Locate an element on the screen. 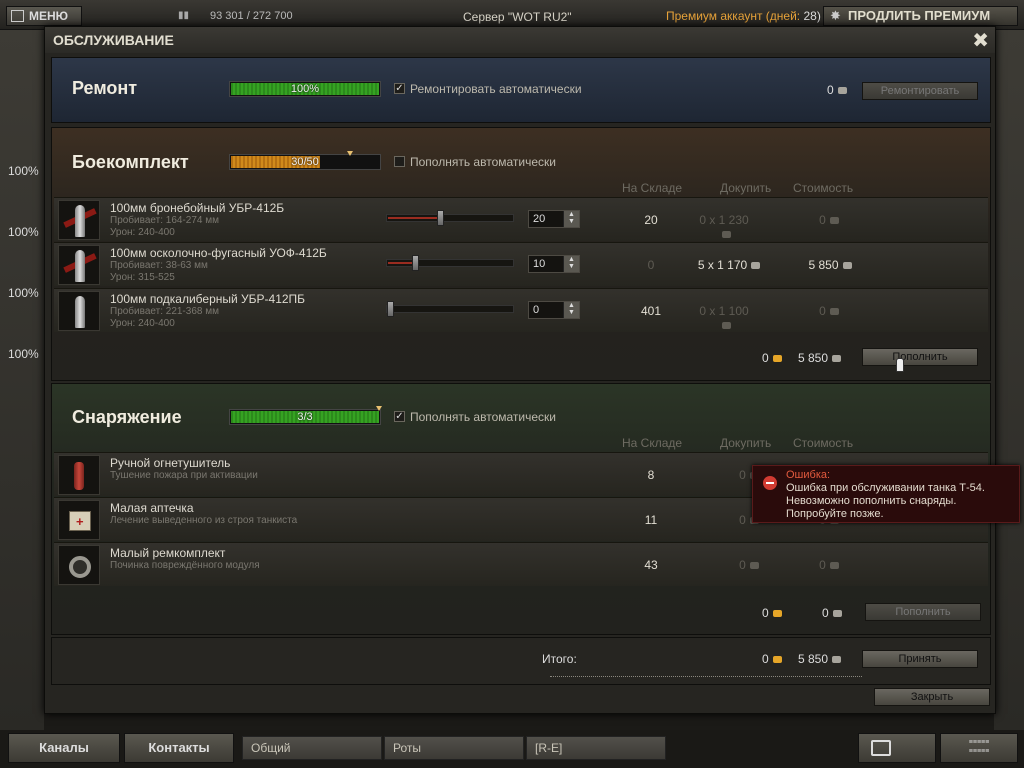 The height and width of the screenshot is (768, 1024). ammo-name: 100мм осколочно-фугасный УОФ-412Б is located at coordinates (218, 253).